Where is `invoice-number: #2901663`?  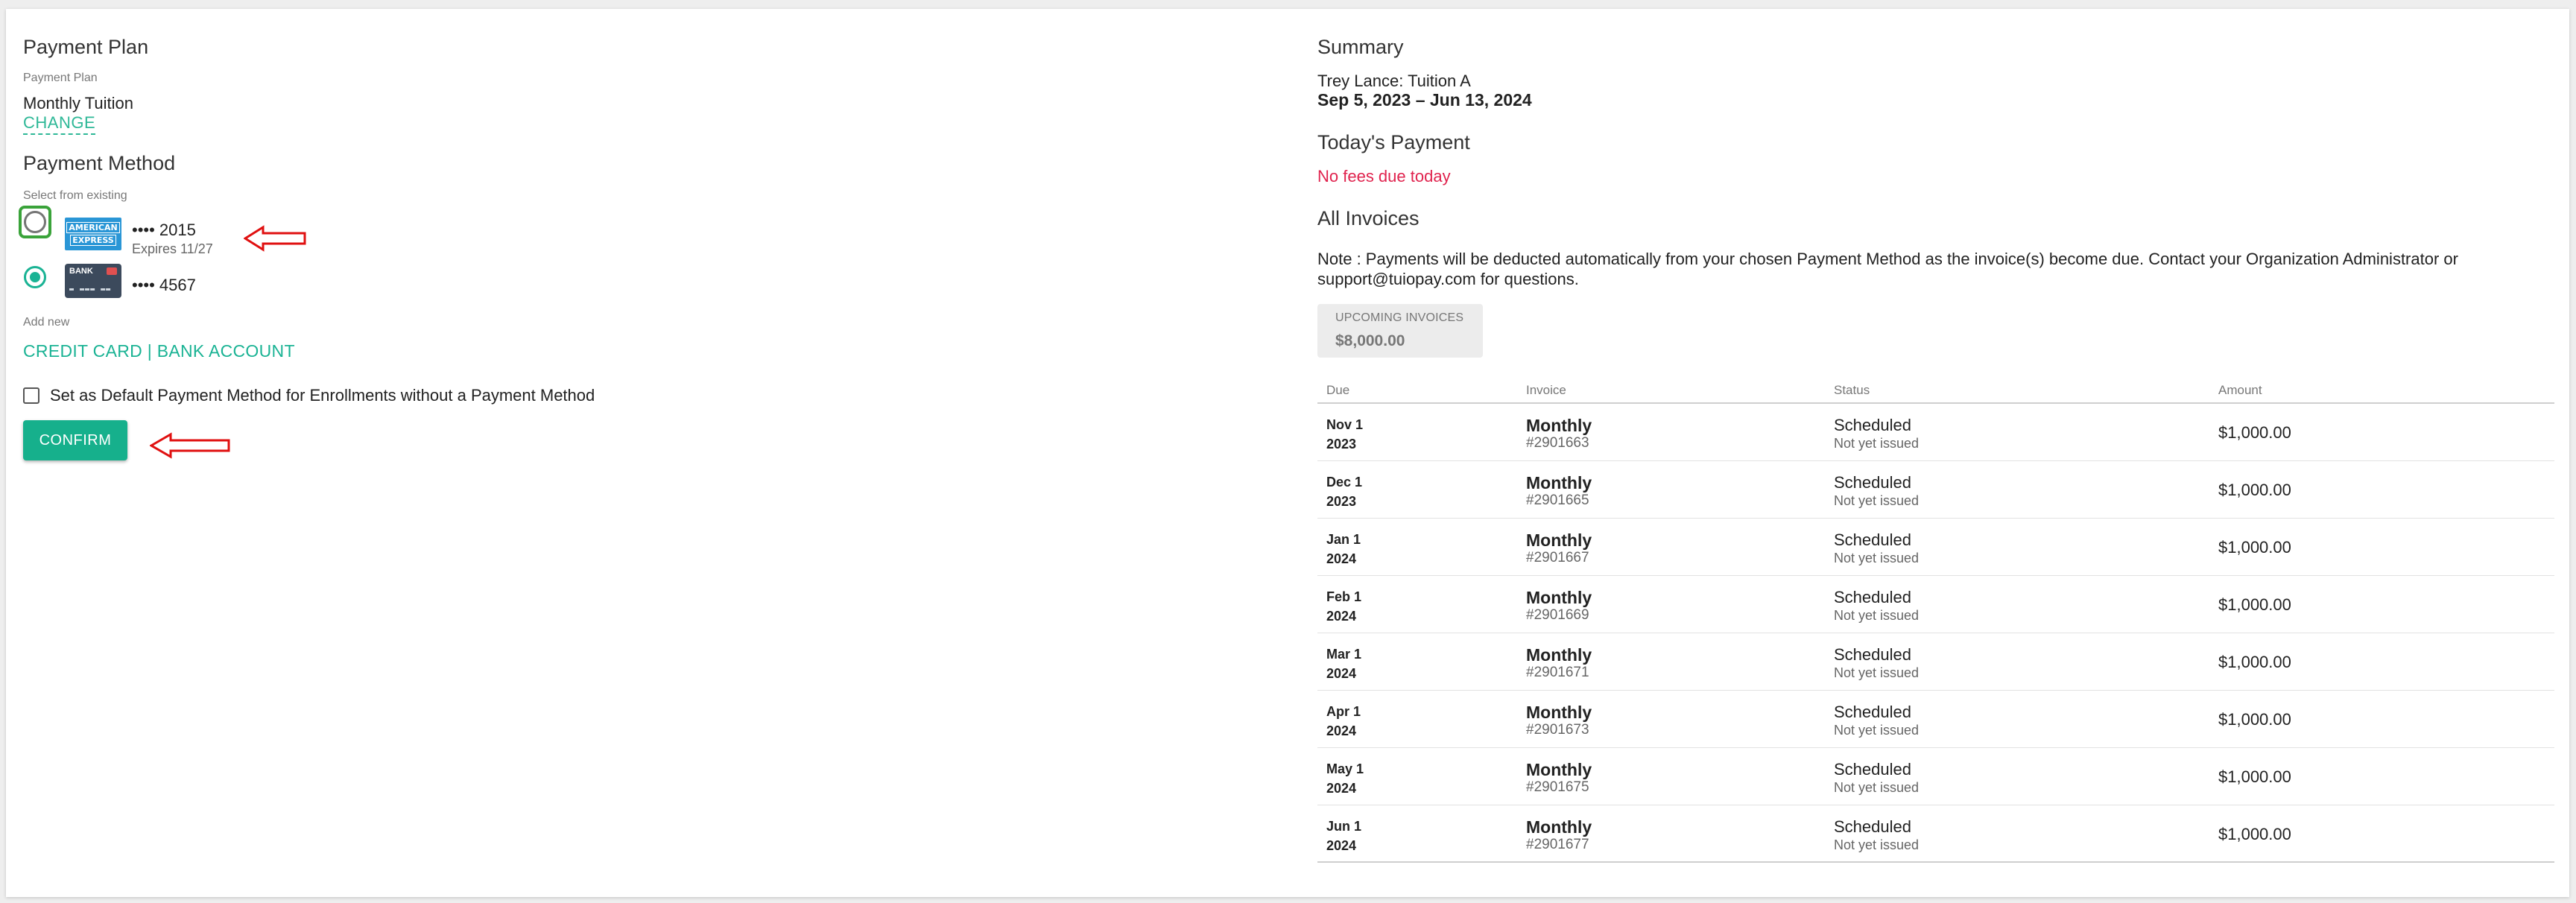
invoice-number: #2901663 is located at coordinates (1557, 443).